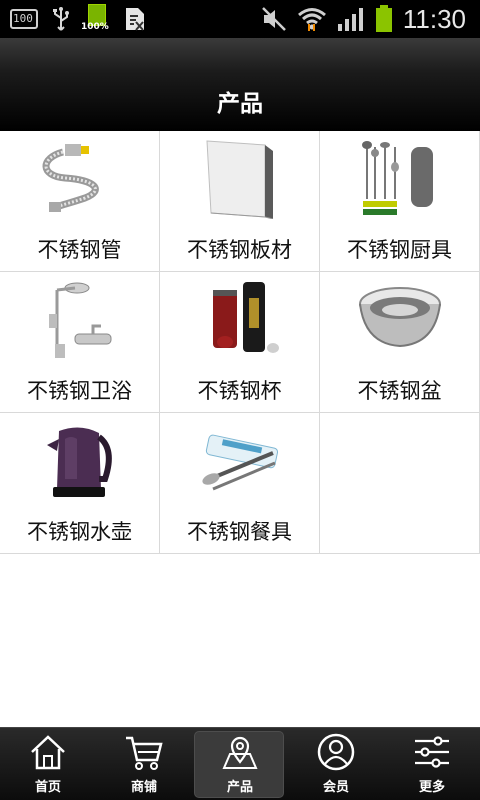 The image size is (480, 800). Describe the element at coordinates (399, 391) in the screenshot. I see `product-label: 不锈钢盆` at that location.